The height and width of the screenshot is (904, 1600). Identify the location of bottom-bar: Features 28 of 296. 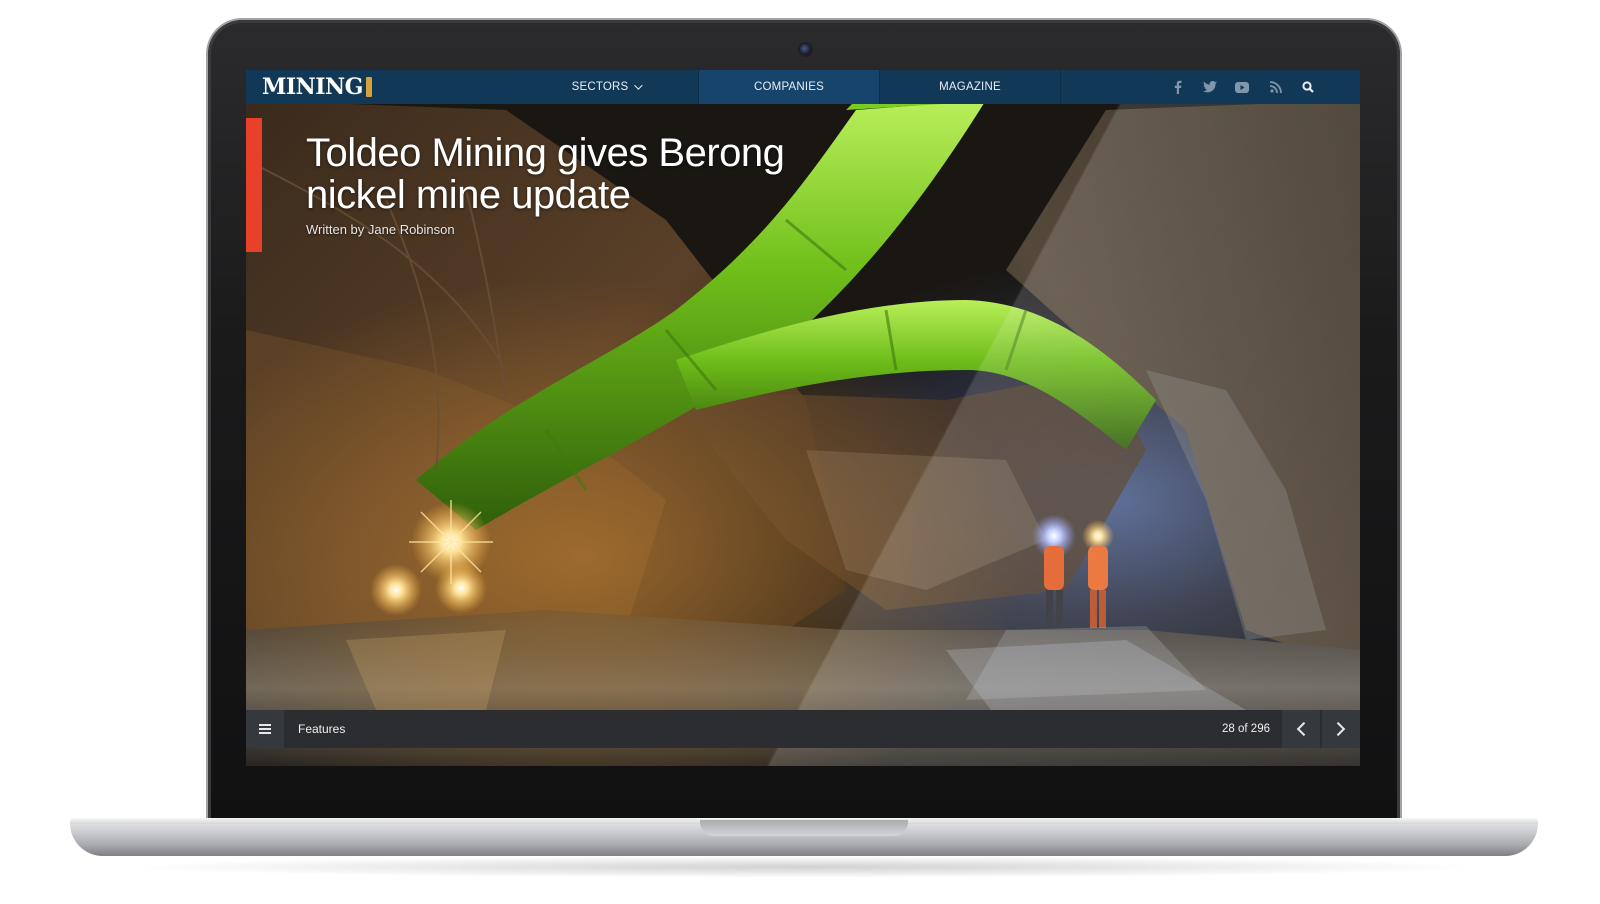
(803, 729).